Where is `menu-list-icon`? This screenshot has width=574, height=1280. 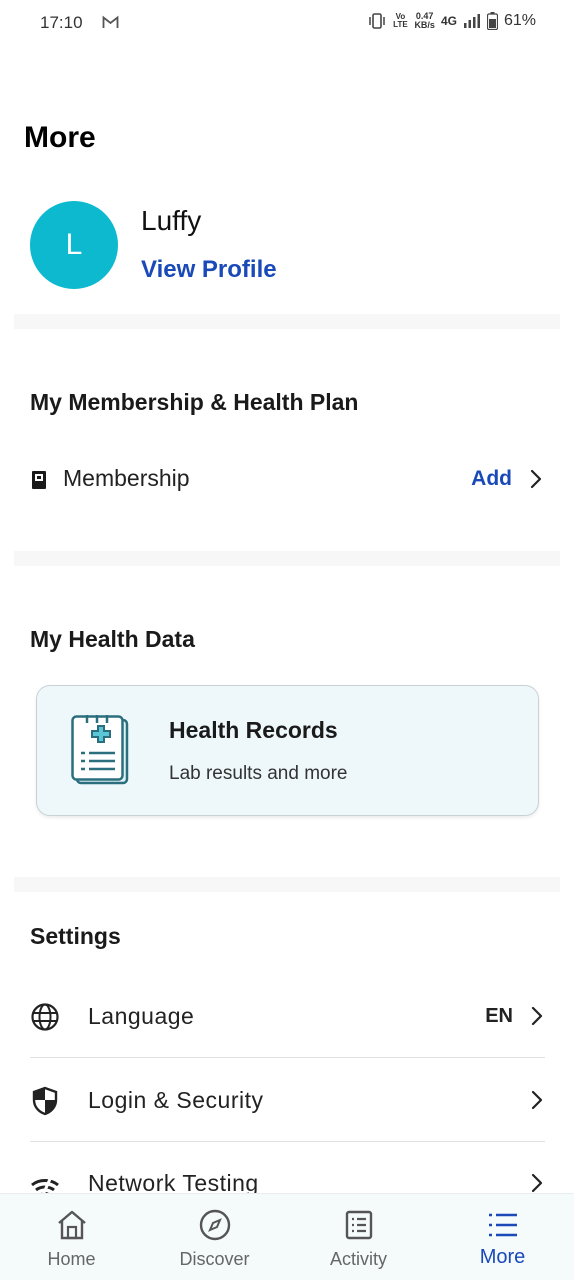 menu-list-icon is located at coordinates (502, 1225).